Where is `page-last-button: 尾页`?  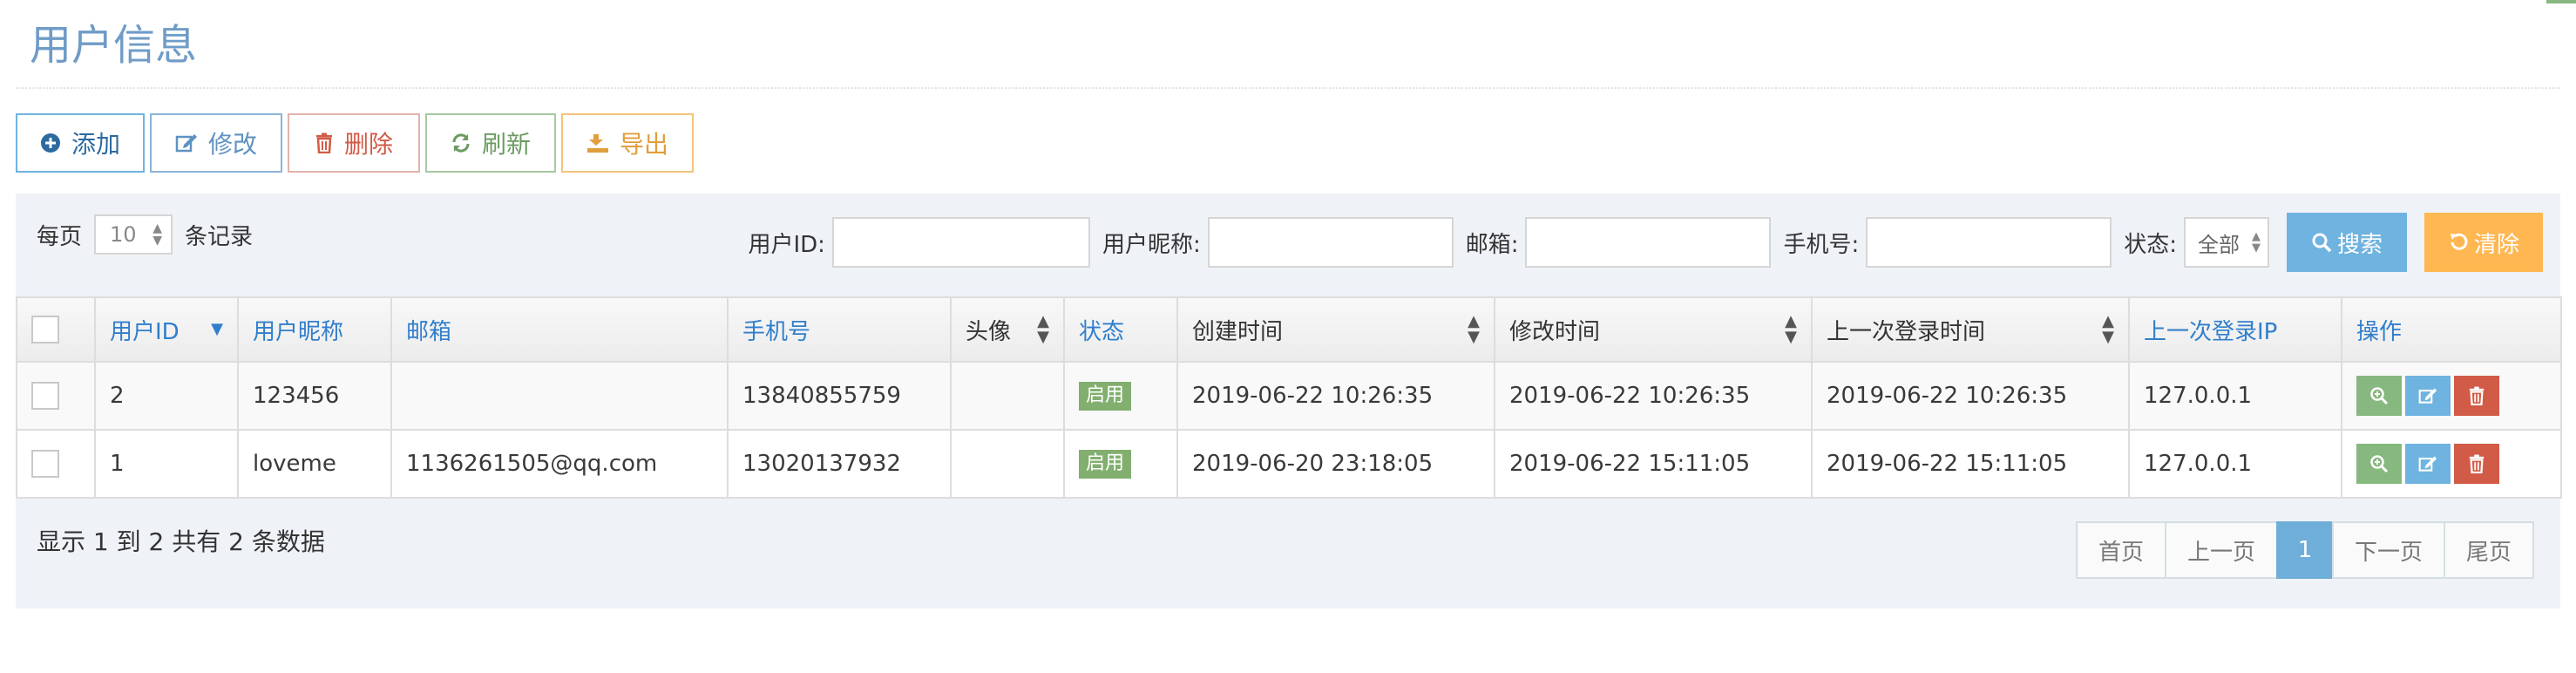 page-last-button: 尾页 is located at coordinates (2489, 550).